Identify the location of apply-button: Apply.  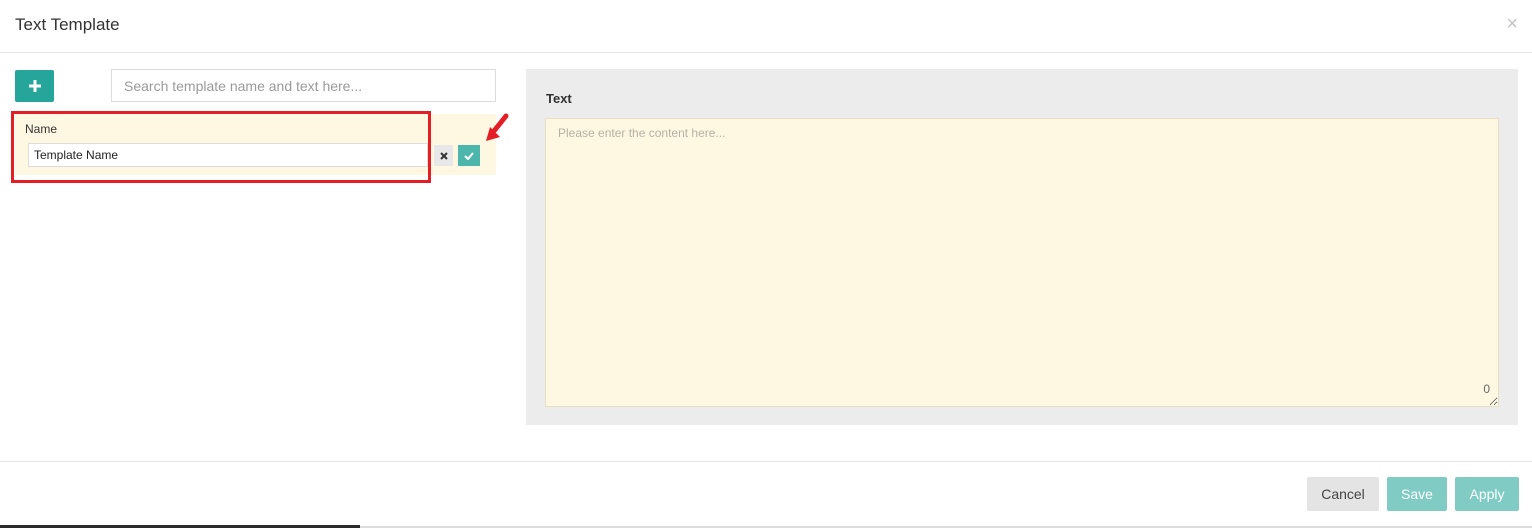
(1487, 494).